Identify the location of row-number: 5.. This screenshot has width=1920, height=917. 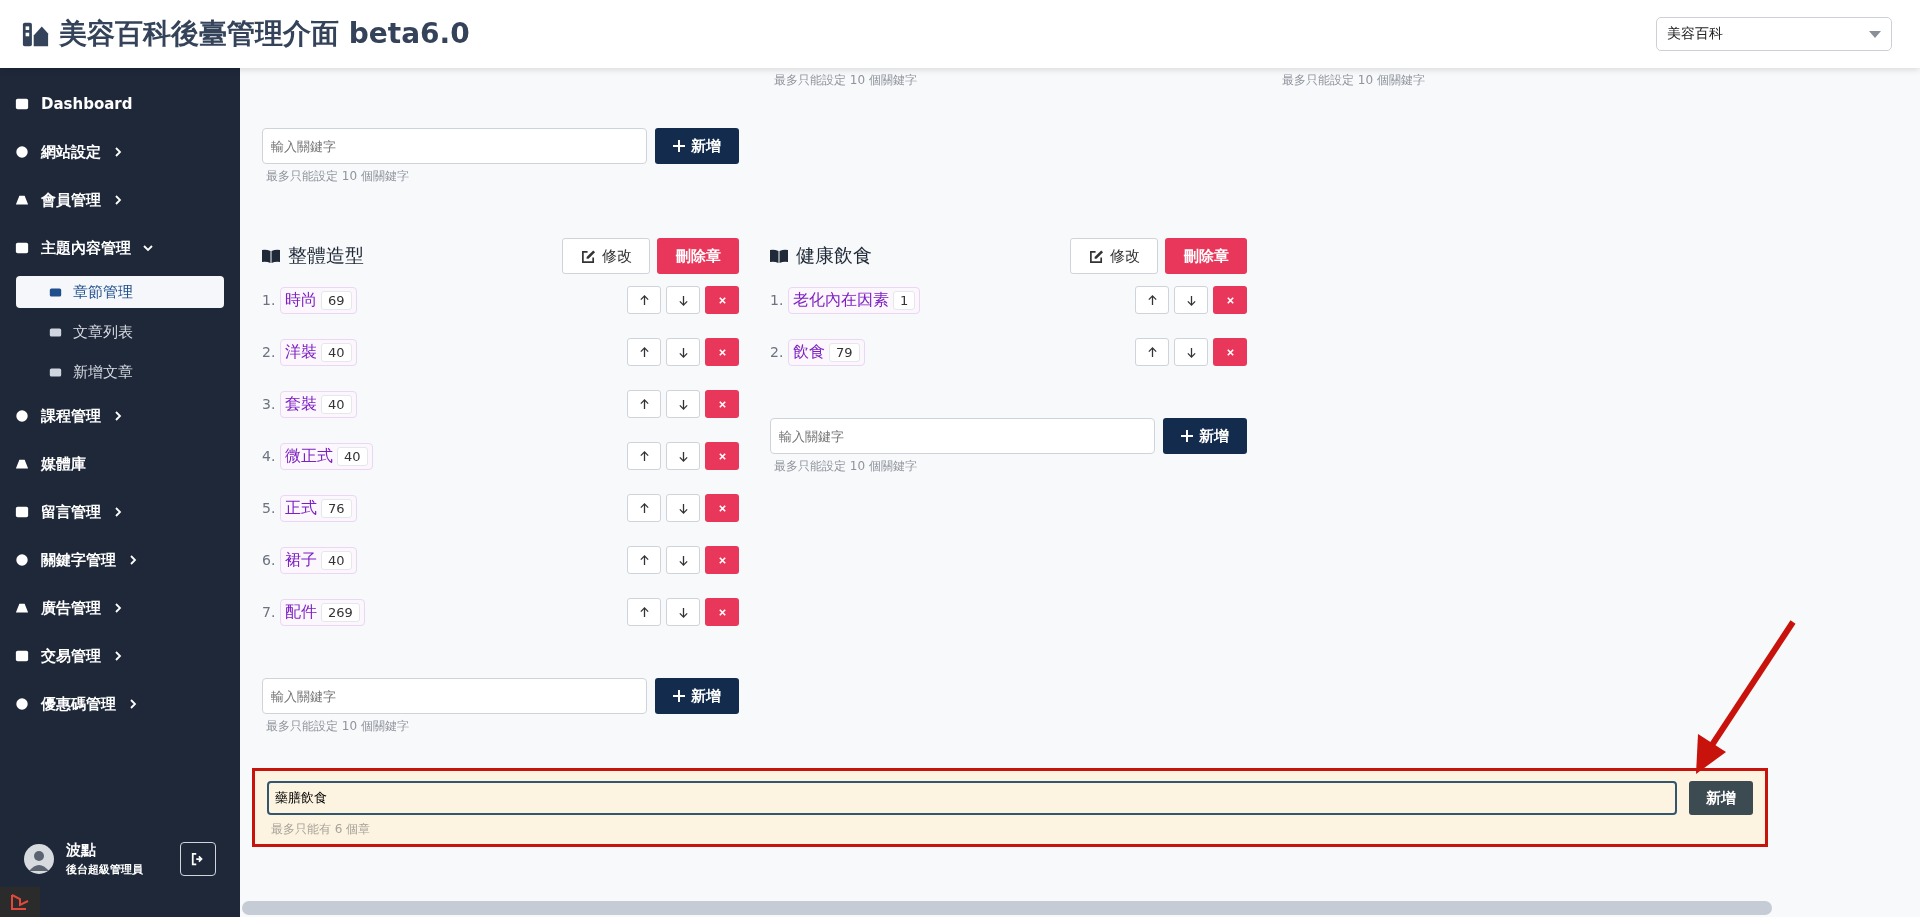
(269, 508).